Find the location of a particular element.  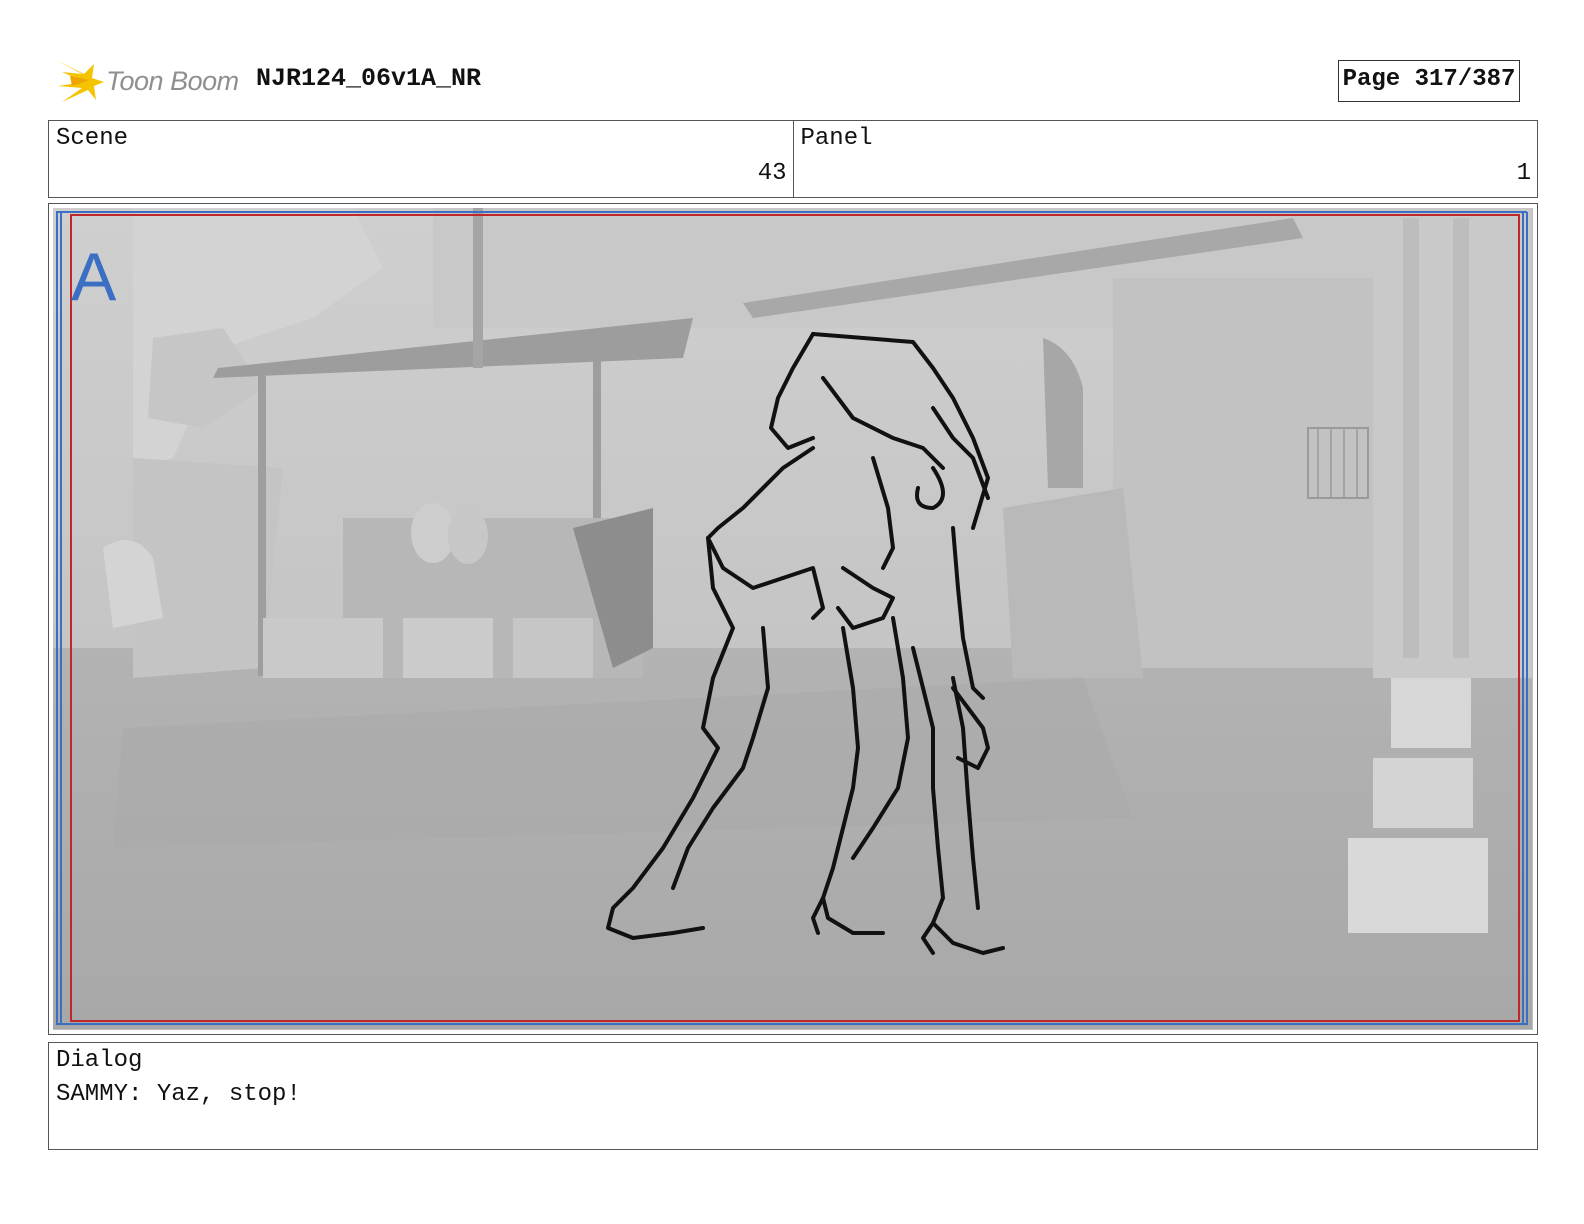

scene-panel-info: Scene 43 Panel 1 is located at coordinates (793, 159).